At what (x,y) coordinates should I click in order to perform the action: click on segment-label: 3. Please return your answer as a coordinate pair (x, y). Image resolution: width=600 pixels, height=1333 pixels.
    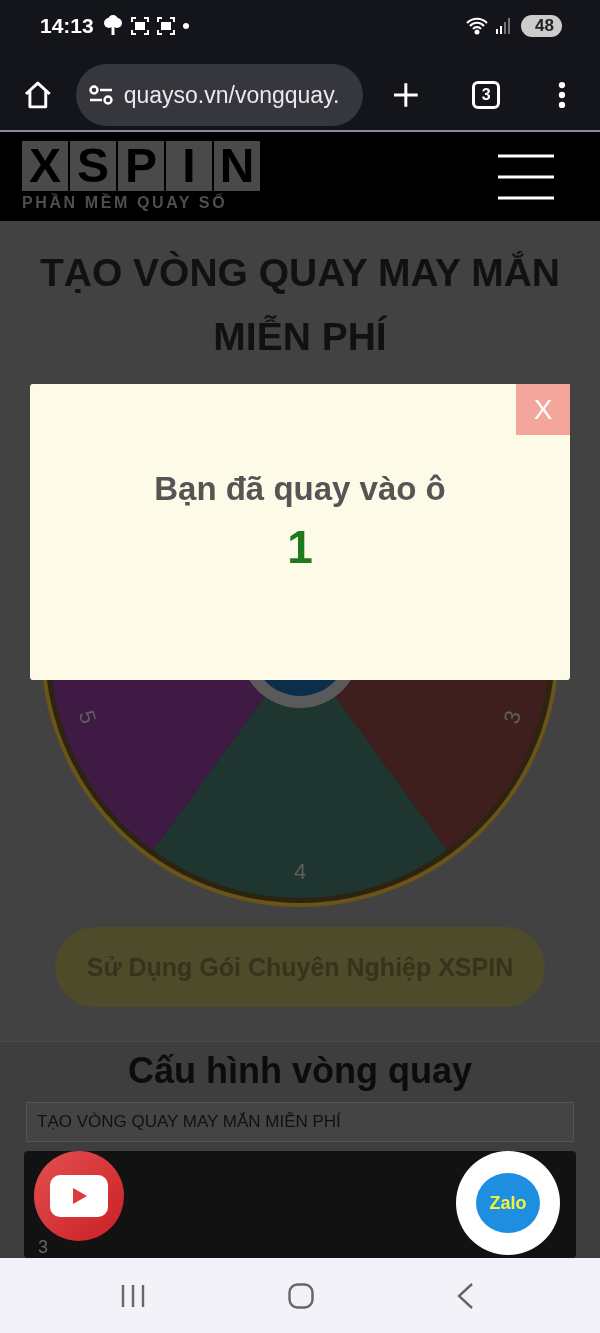
    Looking at the image, I should click on (512, 717).